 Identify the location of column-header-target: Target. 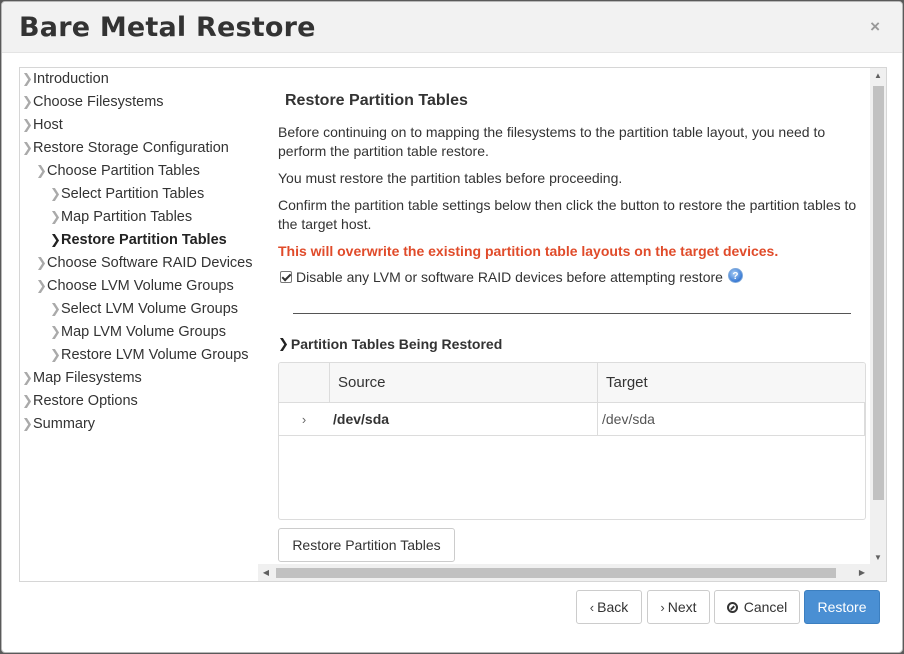
(731, 382).